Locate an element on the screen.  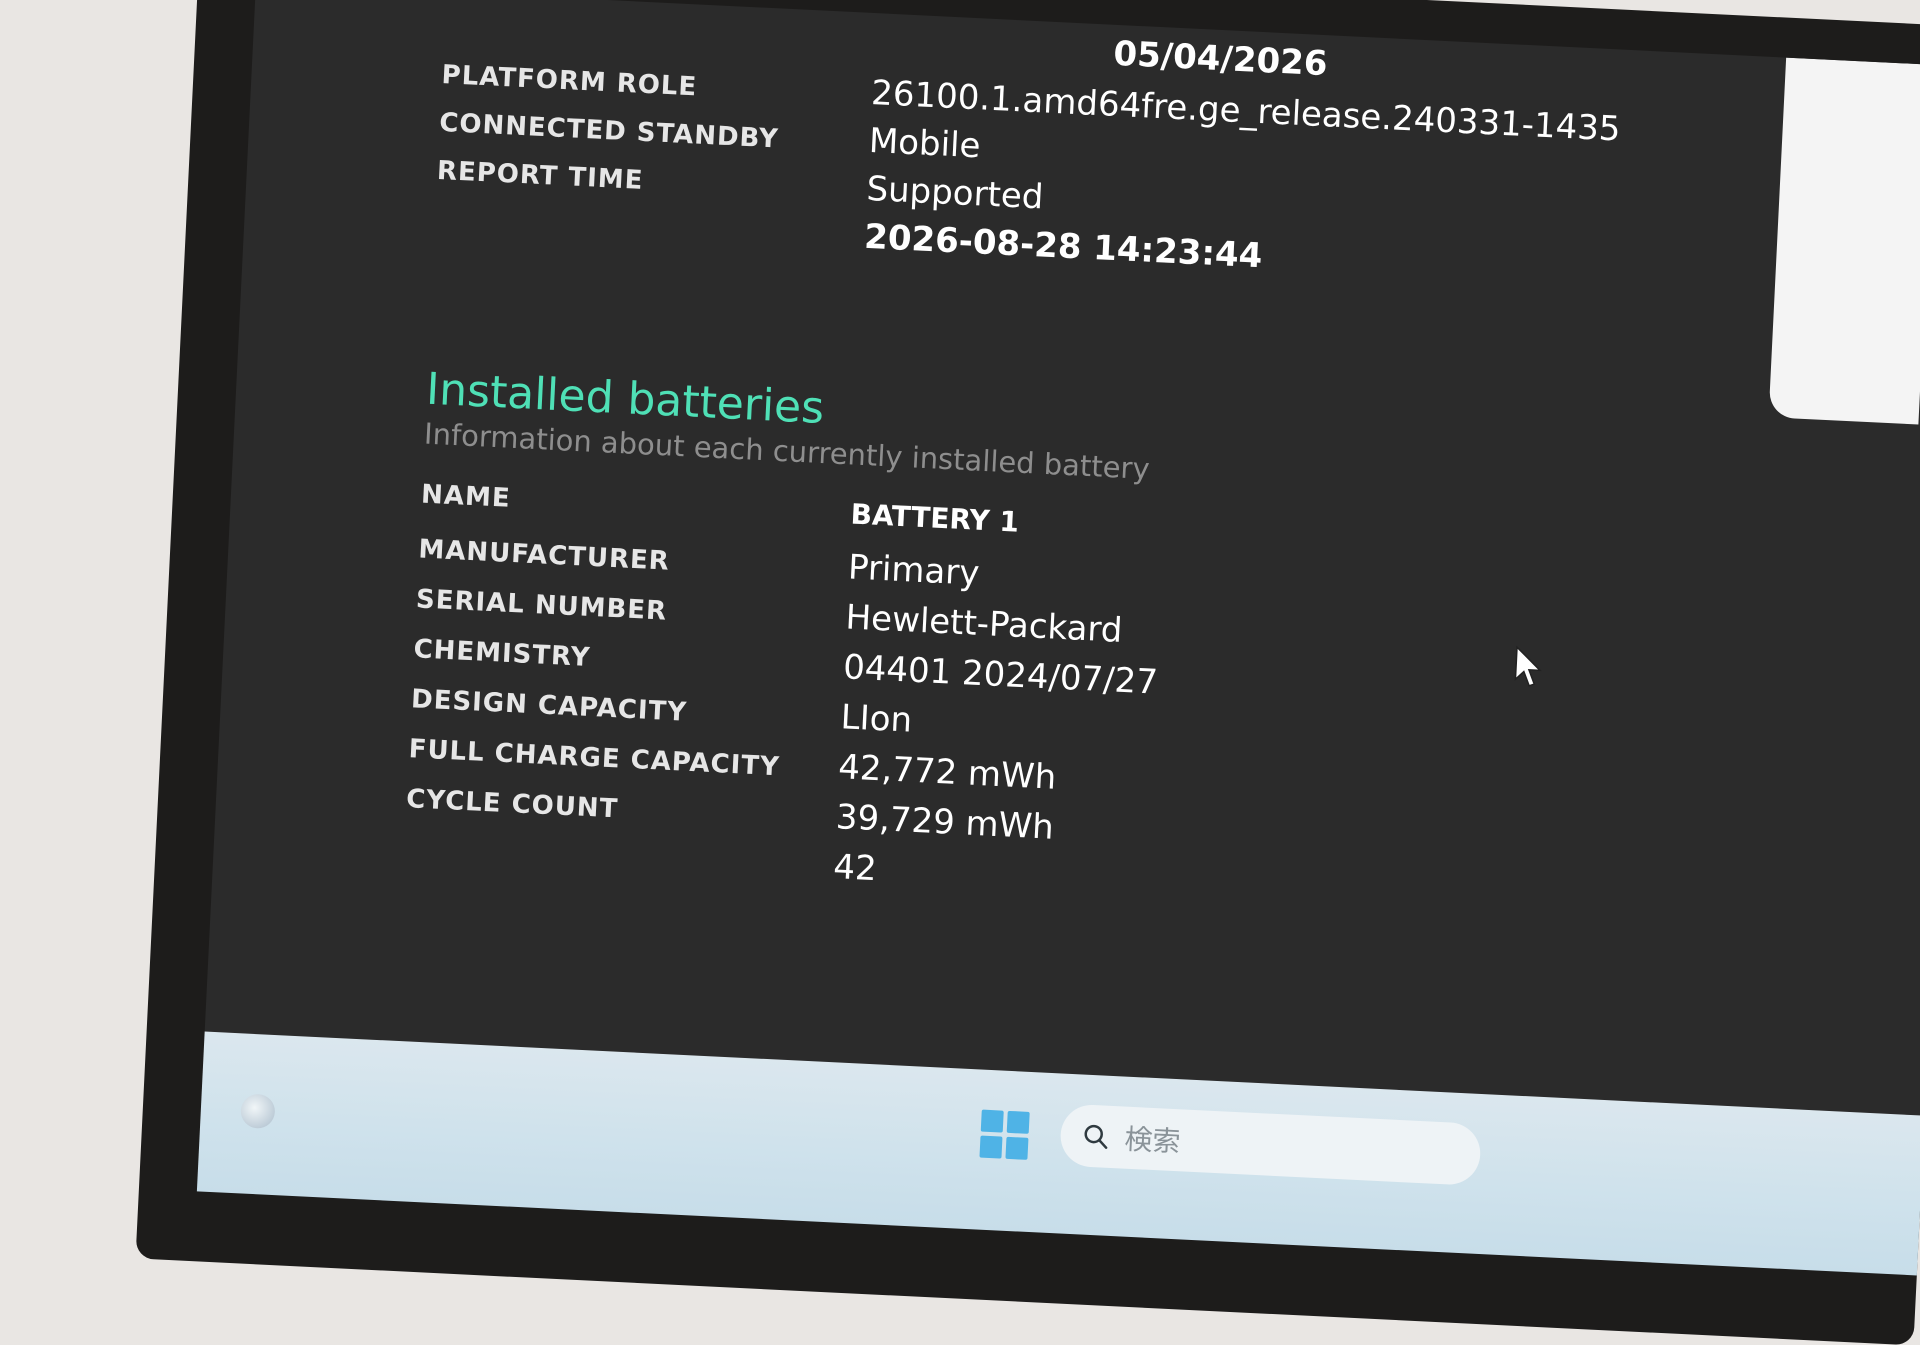
date-fragment: 05/04/2026 is located at coordinates (1220, 59).